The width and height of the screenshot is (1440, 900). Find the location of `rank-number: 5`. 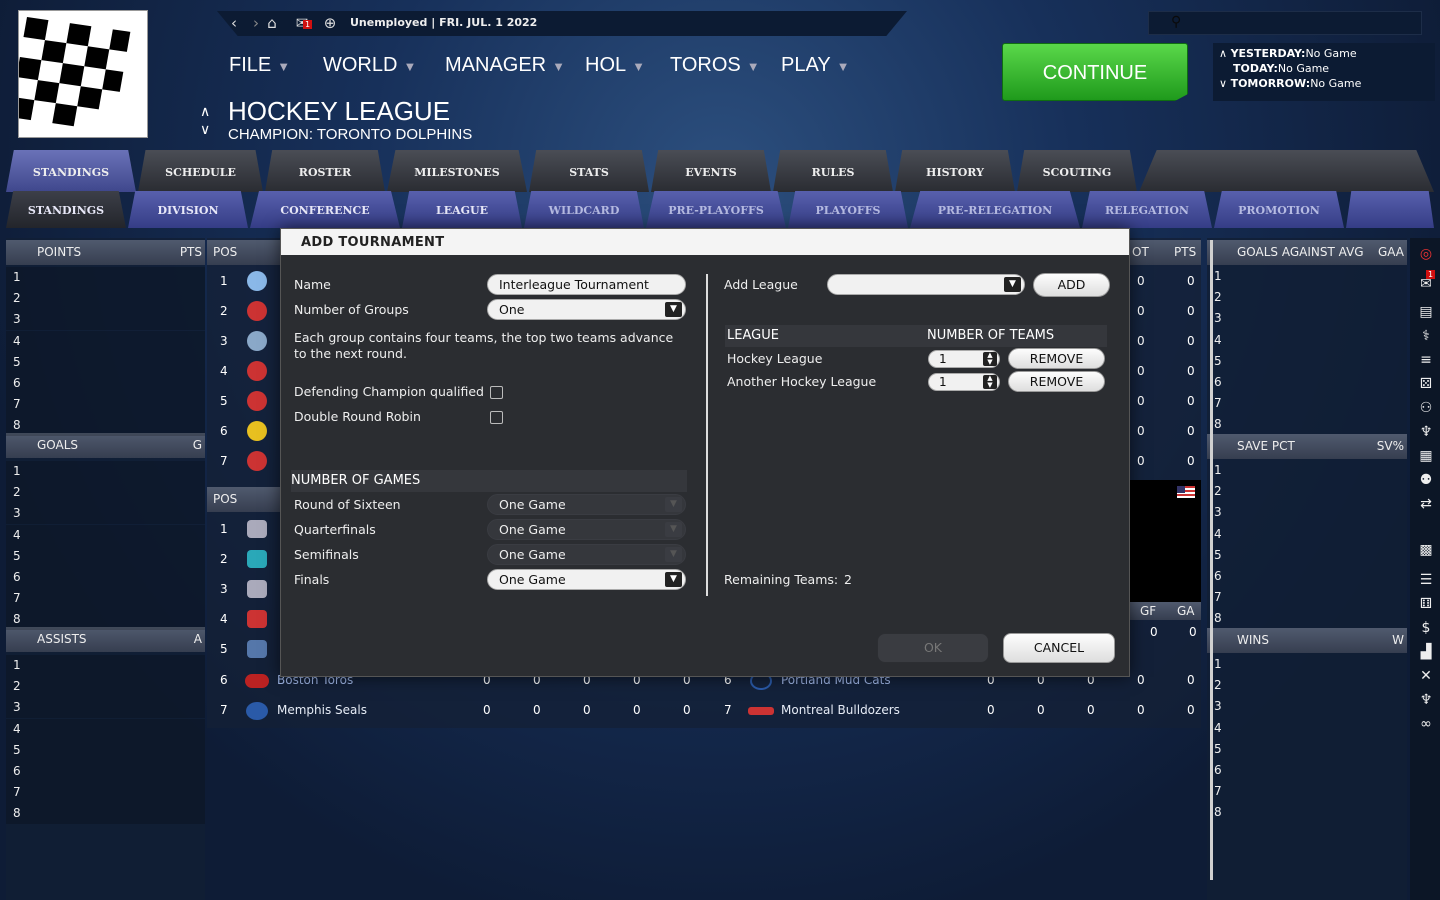

rank-number: 5 is located at coordinates (17, 555).